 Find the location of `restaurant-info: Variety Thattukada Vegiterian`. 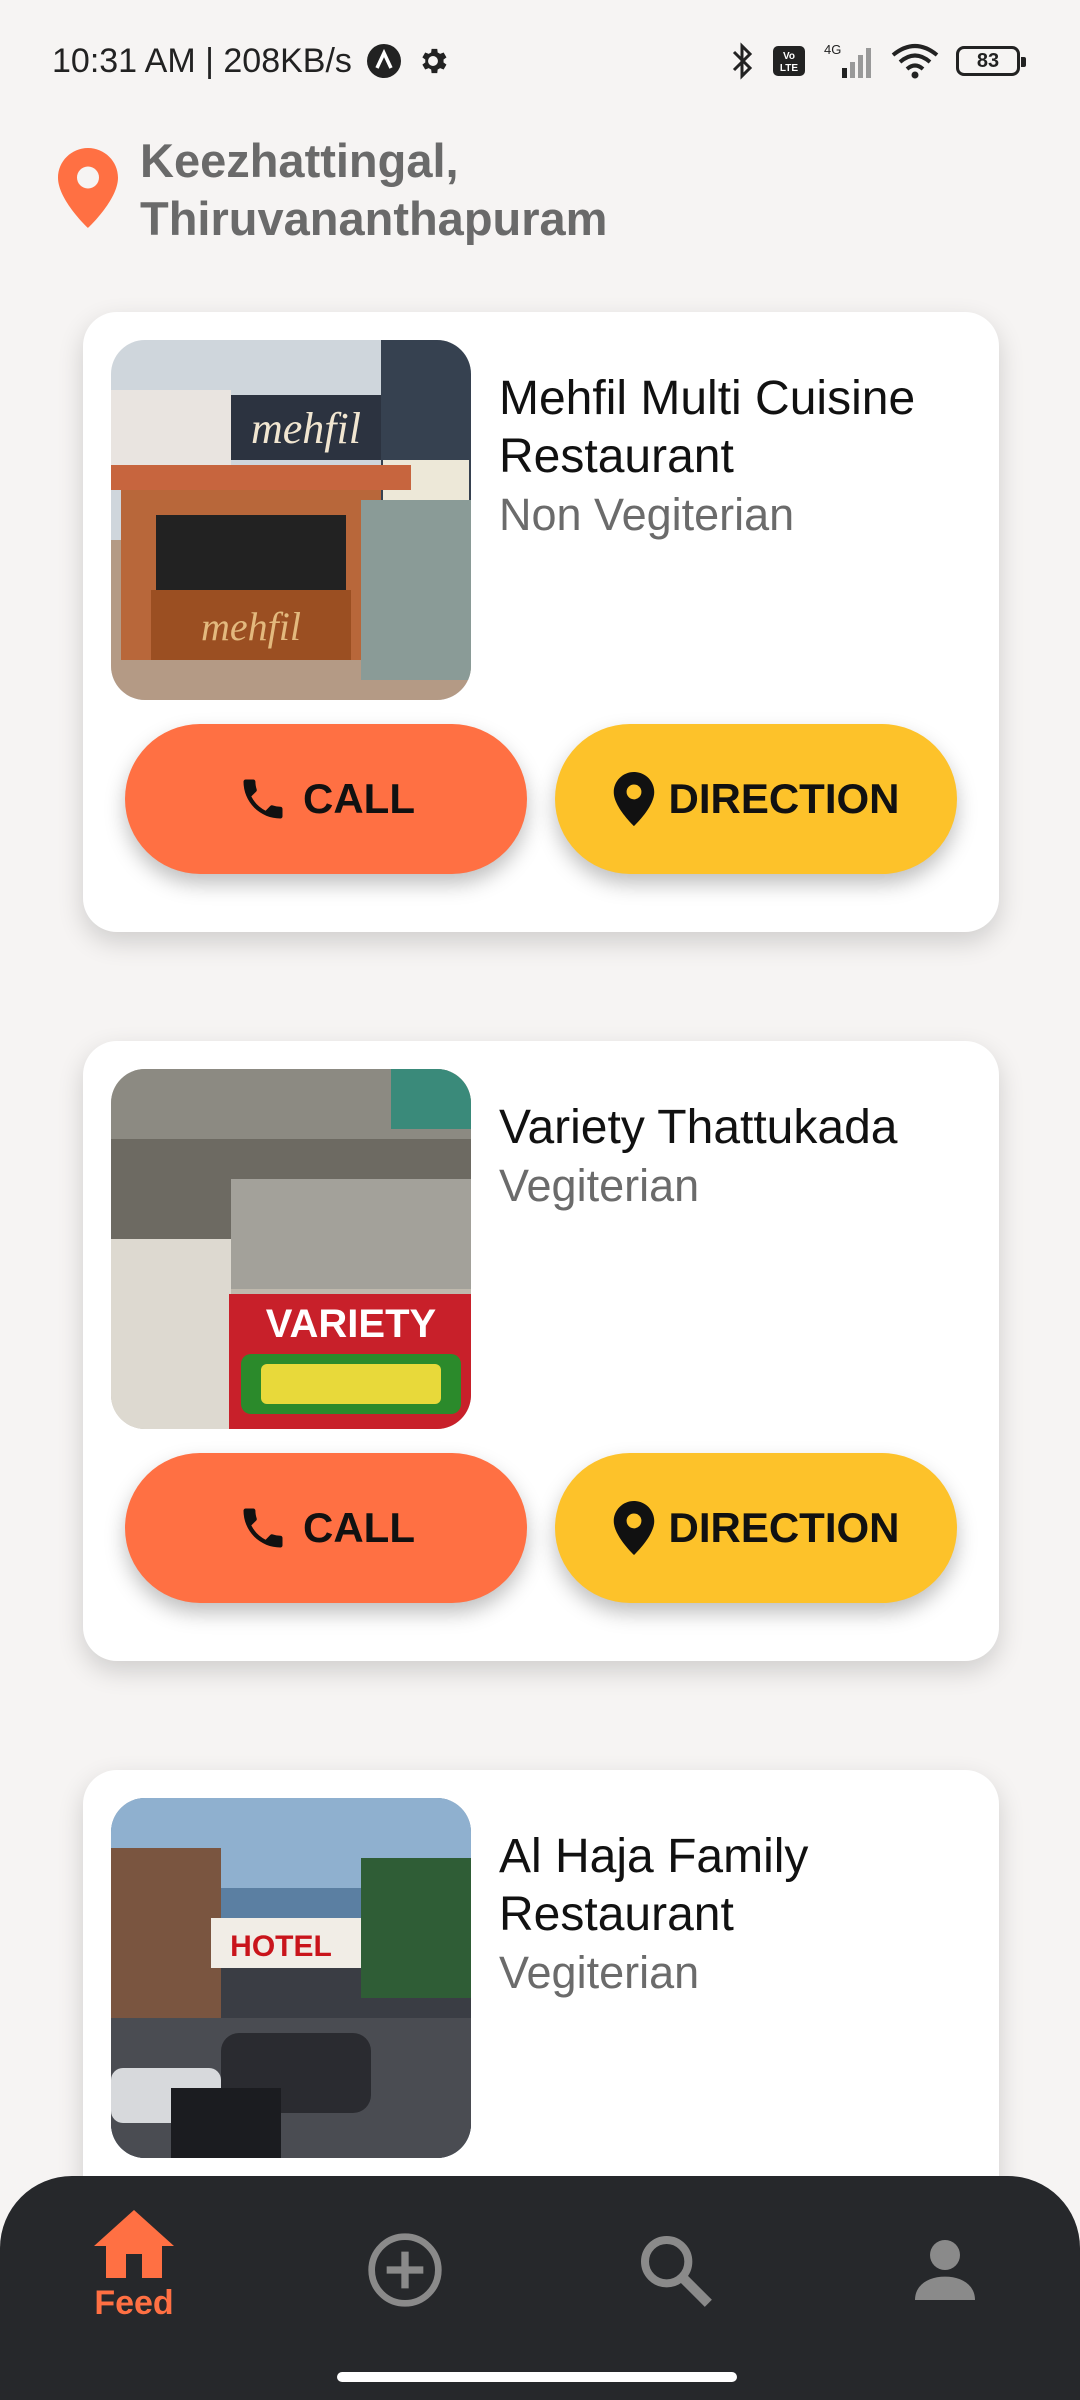

restaurant-info: Variety Thattukada Vegiterian is located at coordinates (734, 1157).